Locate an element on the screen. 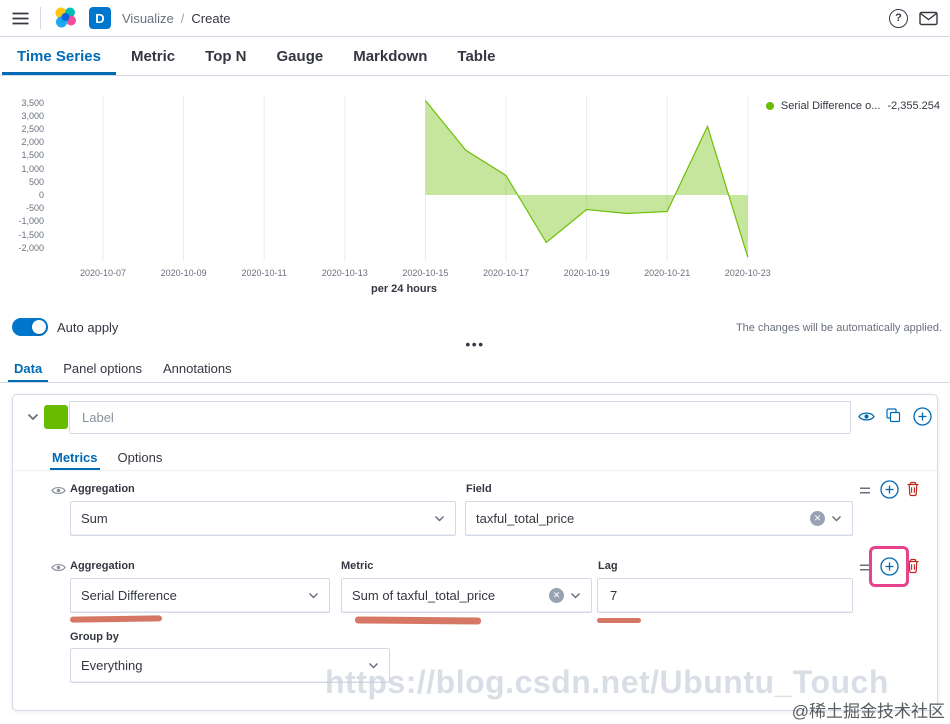  series-label-input is located at coordinates (460, 417).